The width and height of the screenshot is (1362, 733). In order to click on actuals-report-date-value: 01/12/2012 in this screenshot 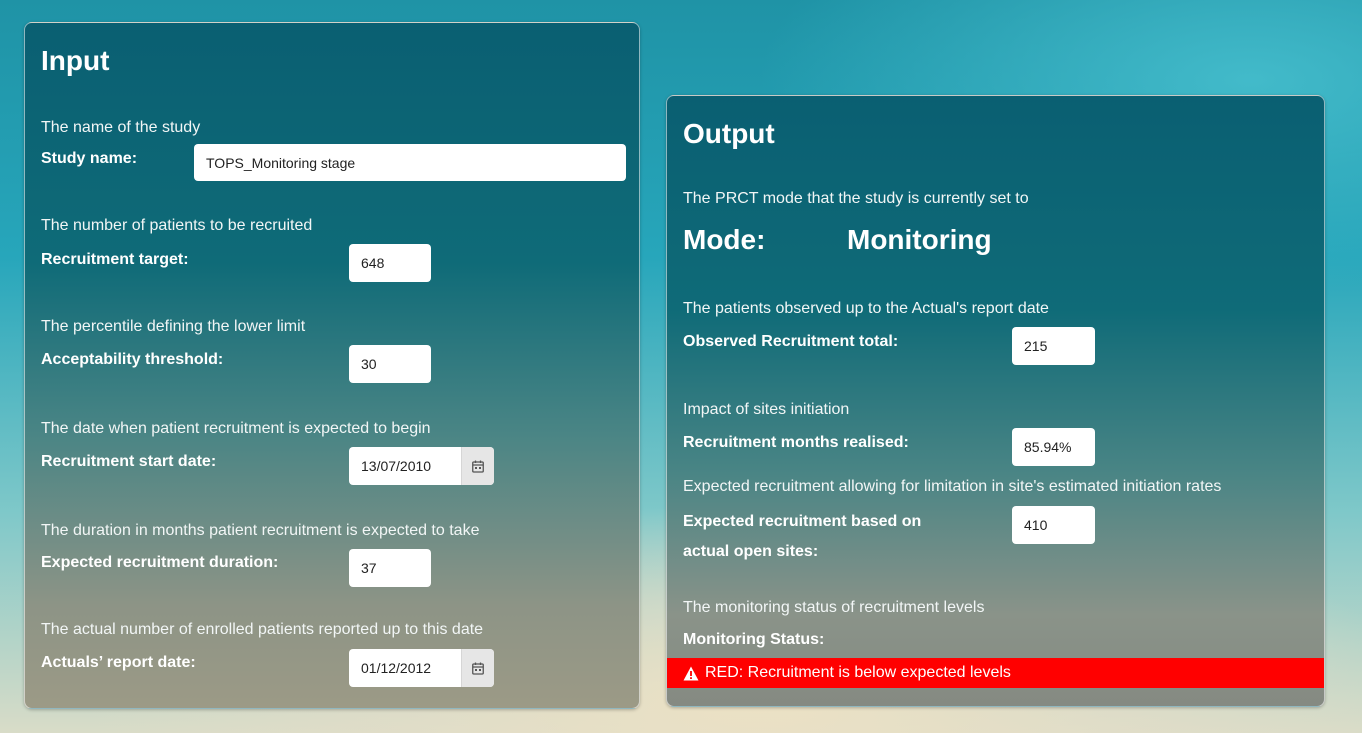, I will do `click(405, 668)`.